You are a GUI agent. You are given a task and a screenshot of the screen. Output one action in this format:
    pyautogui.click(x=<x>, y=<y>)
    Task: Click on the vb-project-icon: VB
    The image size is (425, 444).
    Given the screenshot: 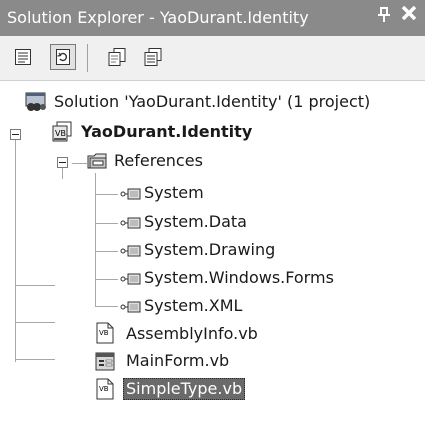 What is the action you would take?
    pyautogui.click(x=62, y=134)
    